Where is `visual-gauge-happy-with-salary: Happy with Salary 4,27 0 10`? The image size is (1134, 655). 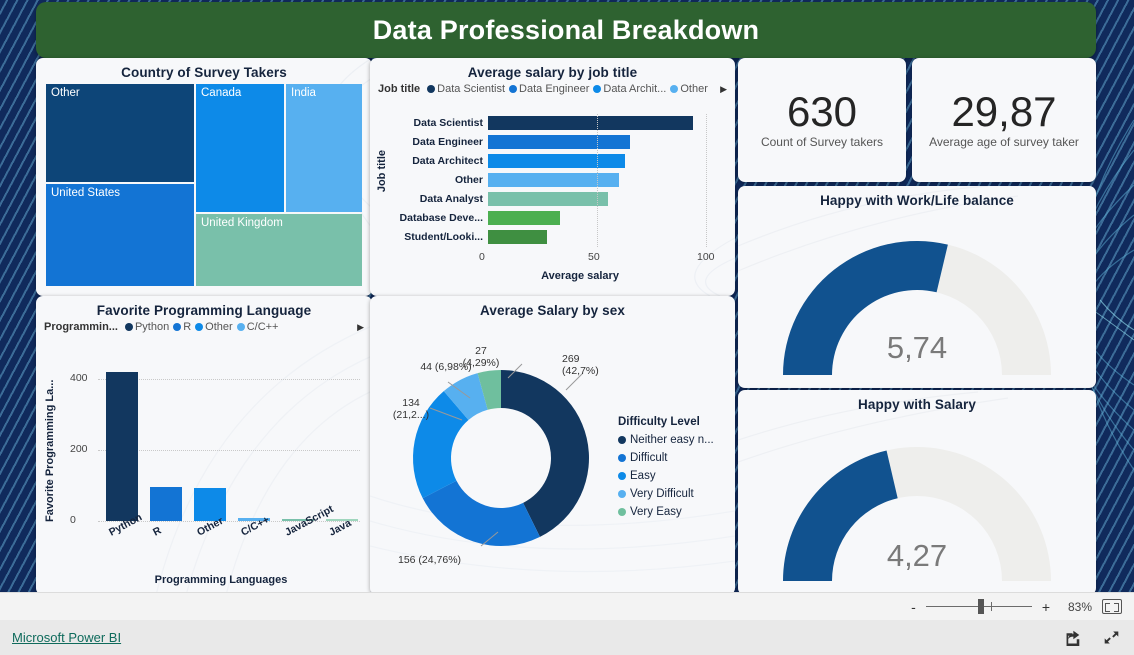 visual-gauge-happy-with-salary: Happy with Salary 4,27 0 10 is located at coordinates (917, 492).